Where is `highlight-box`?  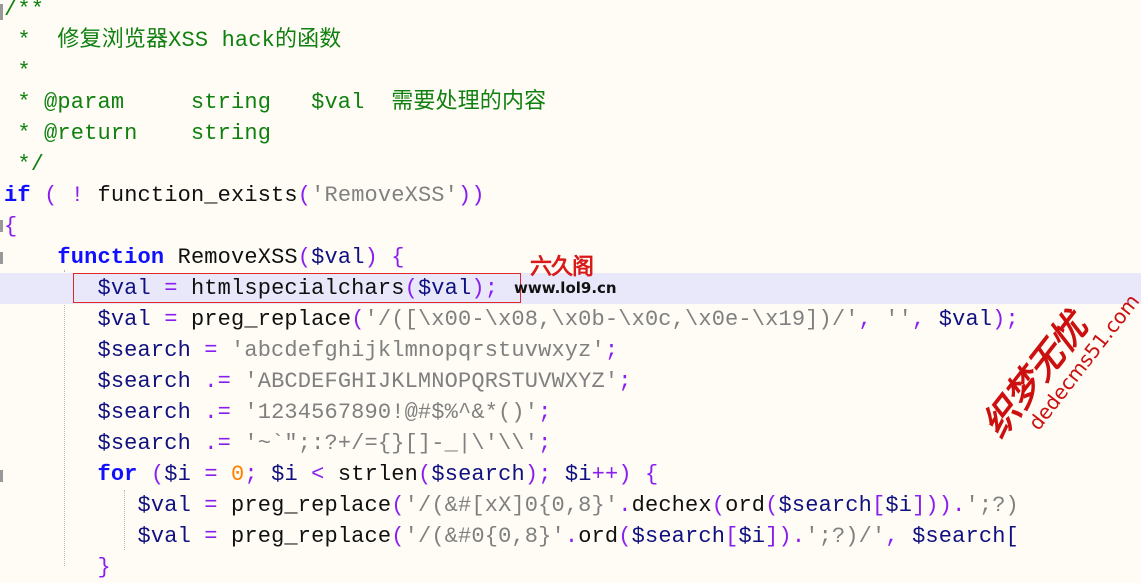 highlight-box is located at coordinates (297, 288).